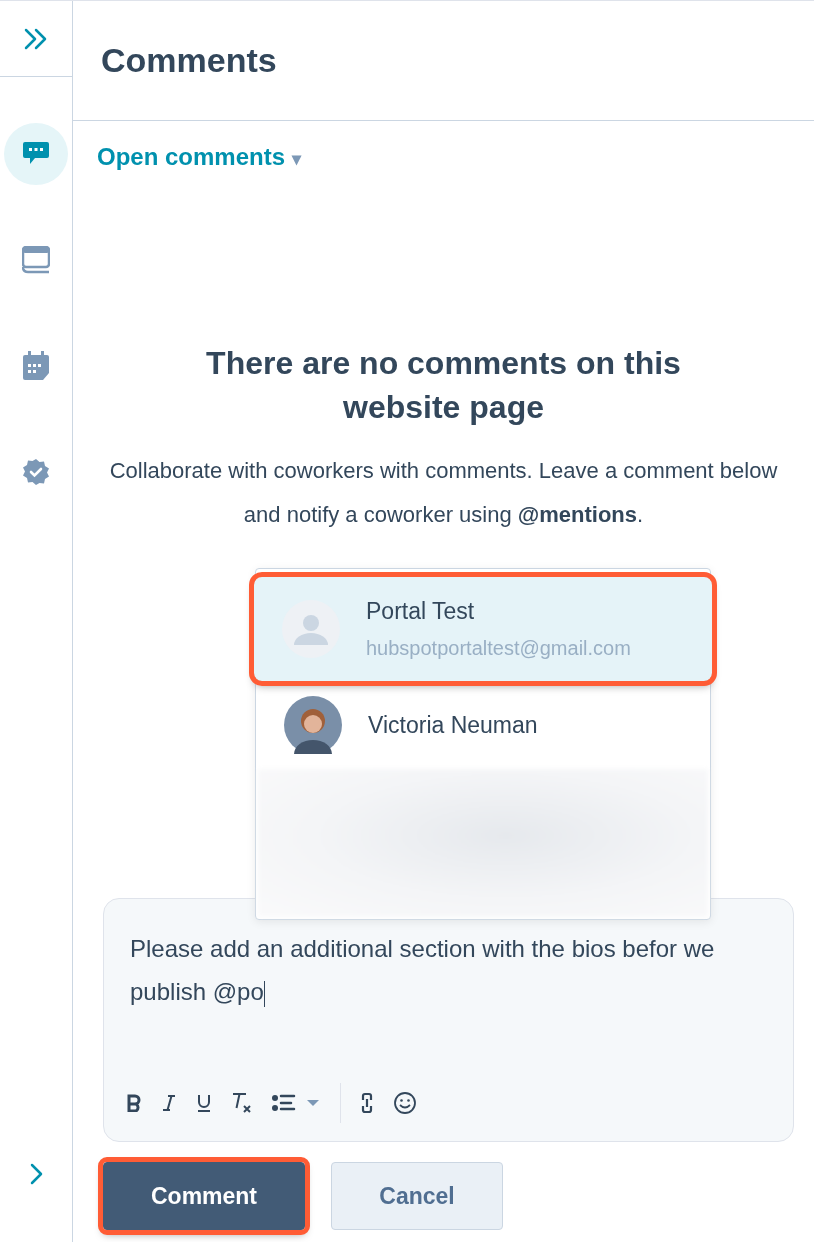 This screenshot has height=1242, width=814. What do you see at coordinates (443, 385) in the screenshot?
I see `empty-state-heading: There are no comments on this website page` at bounding box center [443, 385].